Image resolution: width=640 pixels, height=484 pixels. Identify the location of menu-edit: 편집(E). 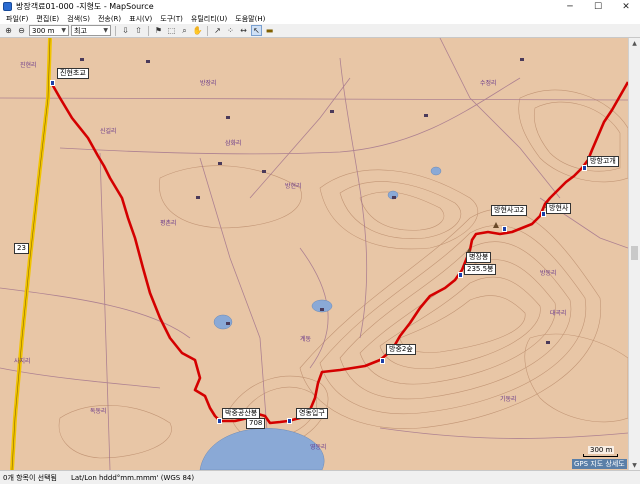
(47, 19).